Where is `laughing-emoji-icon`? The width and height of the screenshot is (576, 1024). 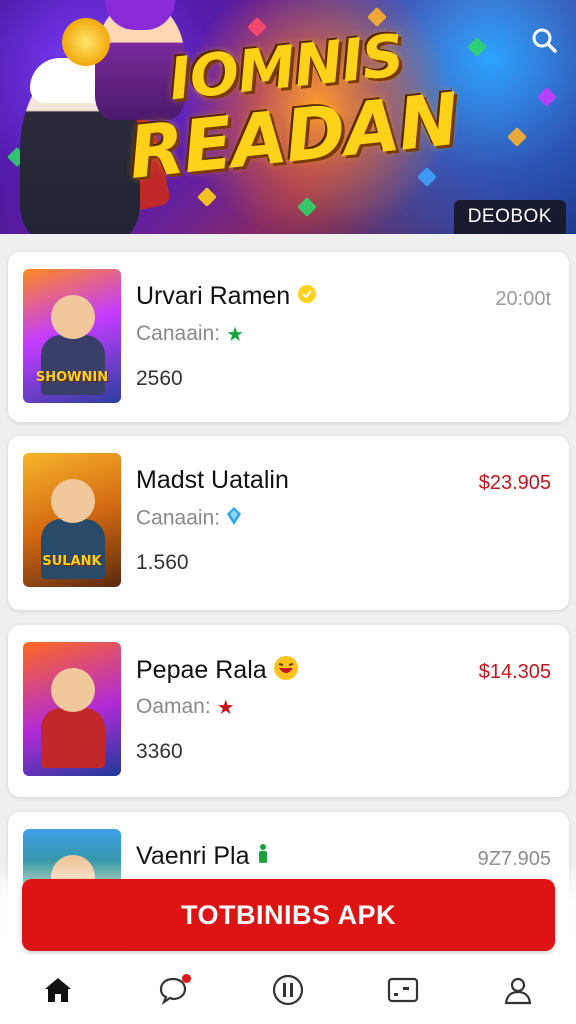 laughing-emoji-icon is located at coordinates (286, 671).